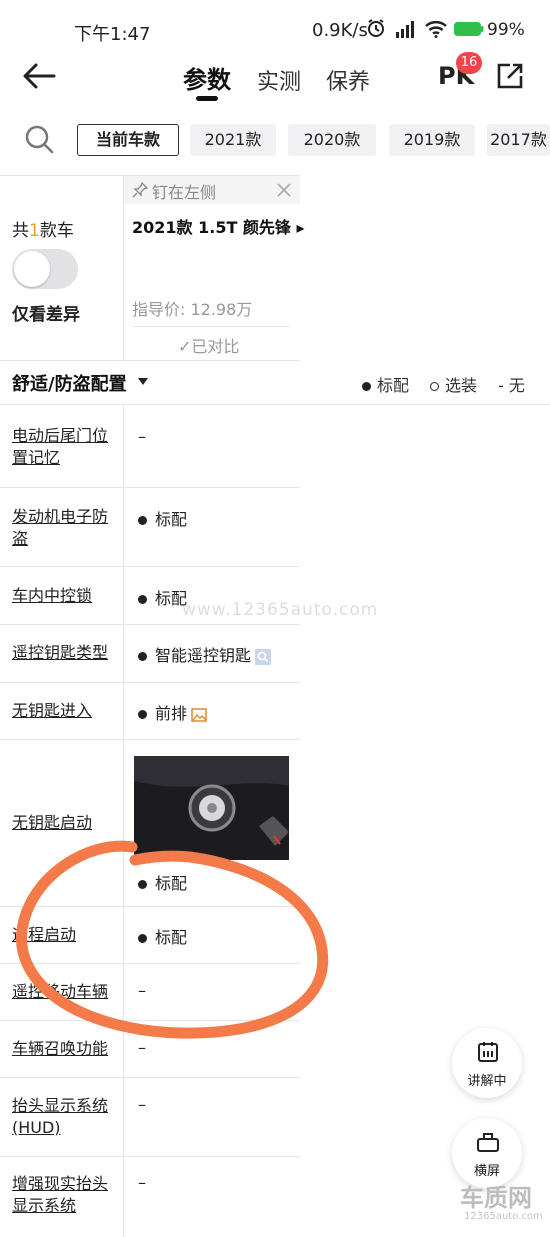  I want to click on row-label: 车内中控锁, so click(62, 596).